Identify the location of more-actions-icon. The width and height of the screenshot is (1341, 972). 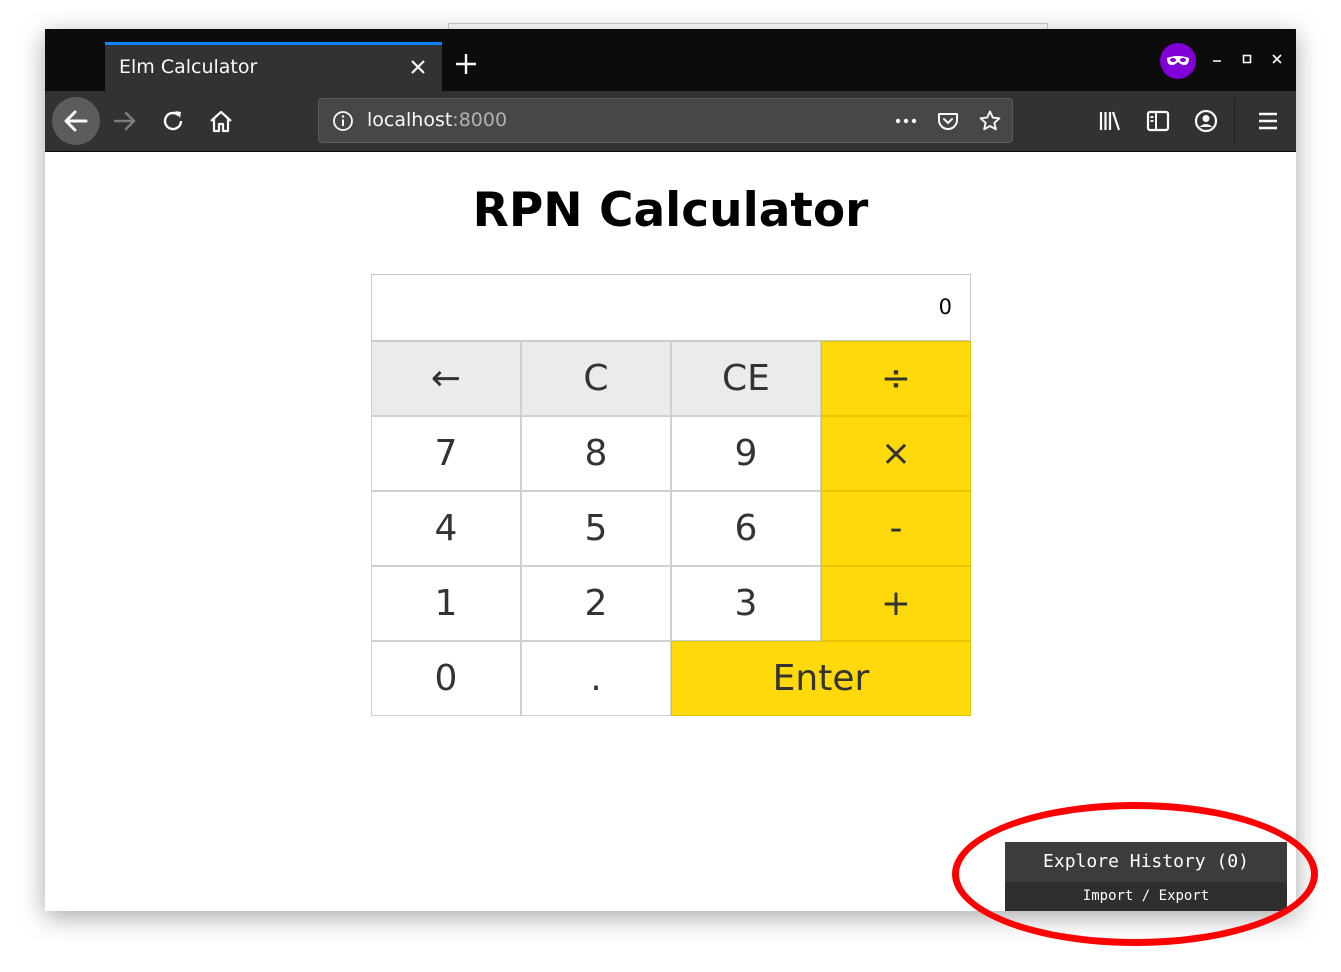
(906, 121).